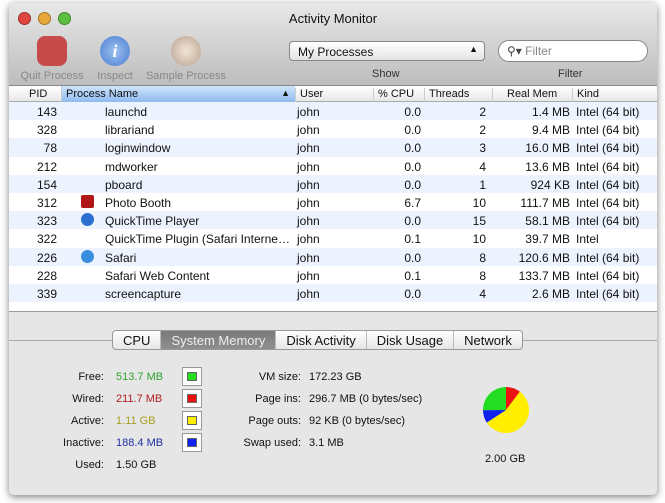 This screenshot has width=665, height=503. I want to click on filter-input: ⚲▾ Filter, so click(573, 51).